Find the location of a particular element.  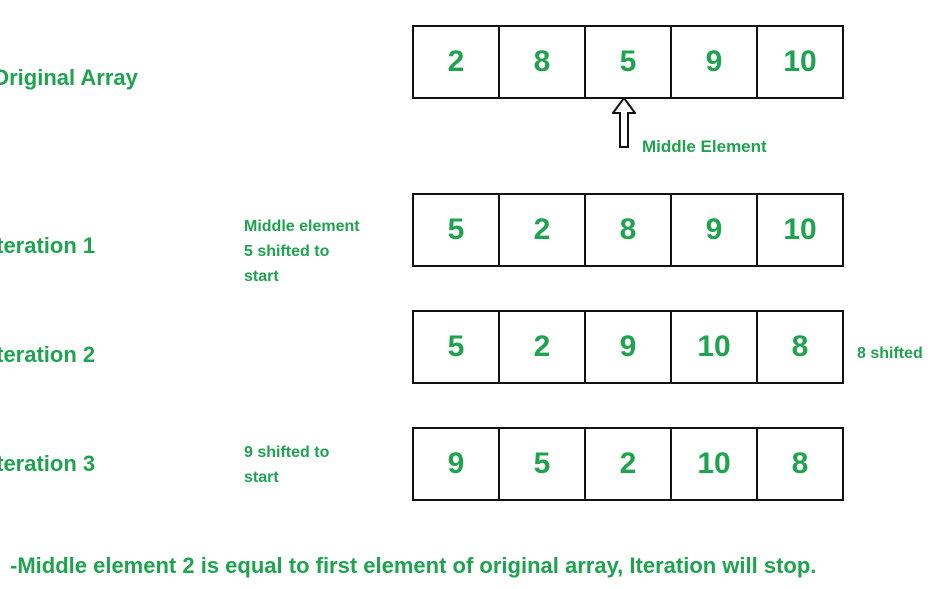

iteration-1-note: Middle element 5 shifted to start is located at coordinates (302, 251).